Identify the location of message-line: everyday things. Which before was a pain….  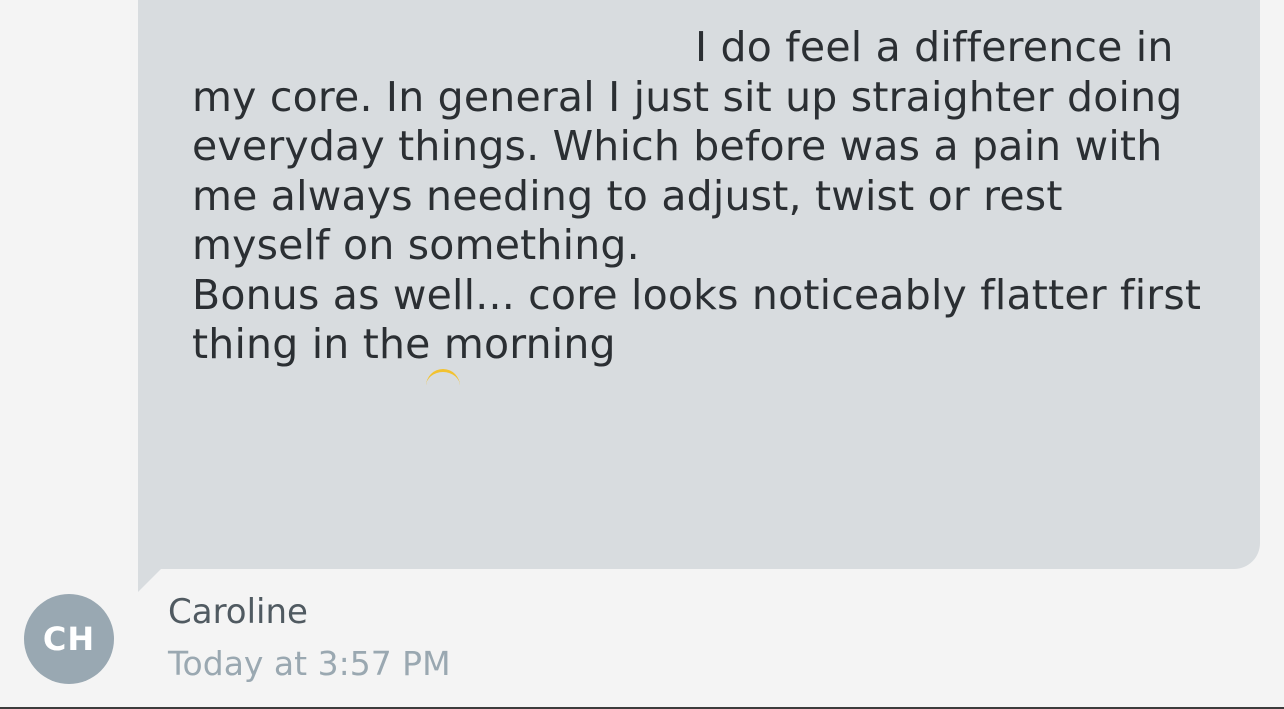
(677, 146).